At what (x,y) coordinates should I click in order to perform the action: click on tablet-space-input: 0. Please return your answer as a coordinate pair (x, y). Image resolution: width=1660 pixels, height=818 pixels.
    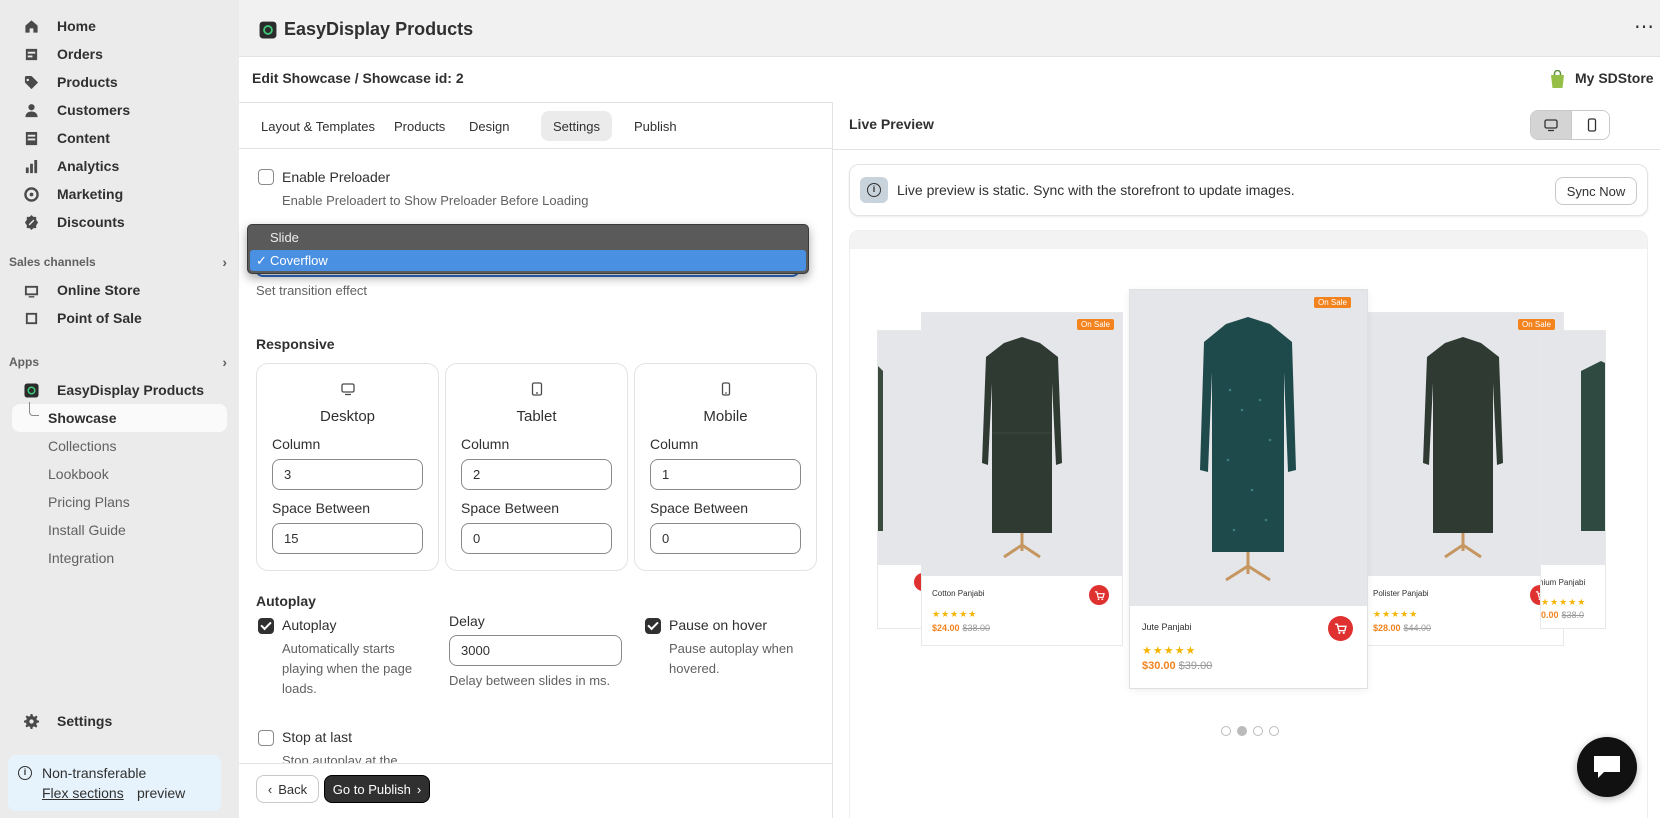
    Looking at the image, I should click on (536, 538).